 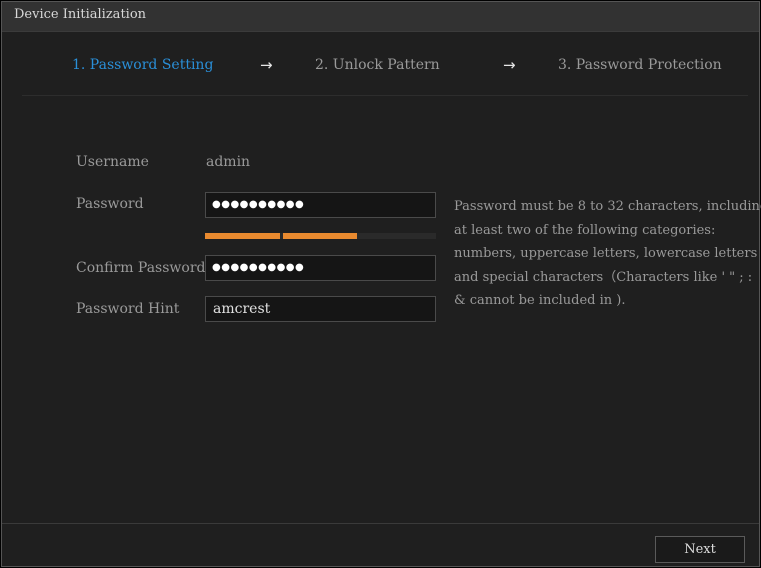 I want to click on password-hint-value: amcrest, so click(x=242, y=309).